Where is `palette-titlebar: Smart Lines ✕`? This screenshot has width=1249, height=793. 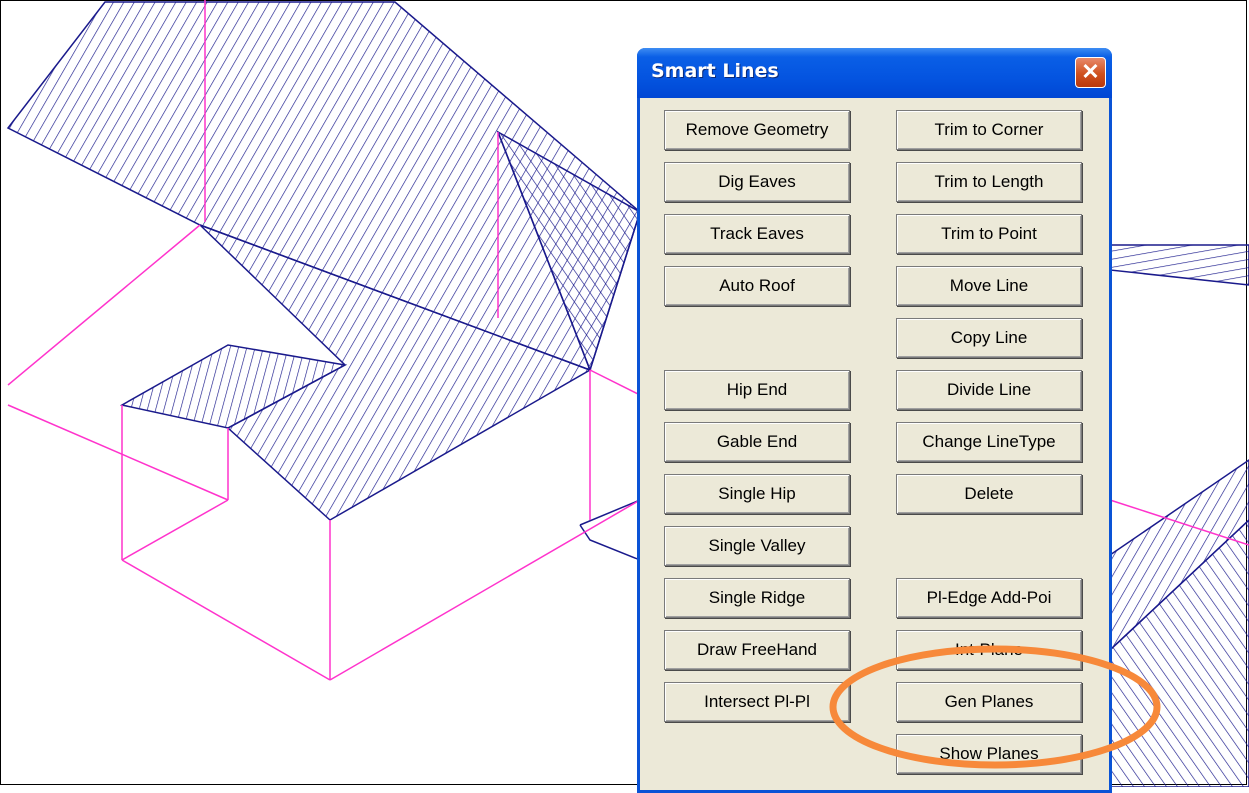
palette-titlebar: Smart Lines ✕ is located at coordinates (874, 73).